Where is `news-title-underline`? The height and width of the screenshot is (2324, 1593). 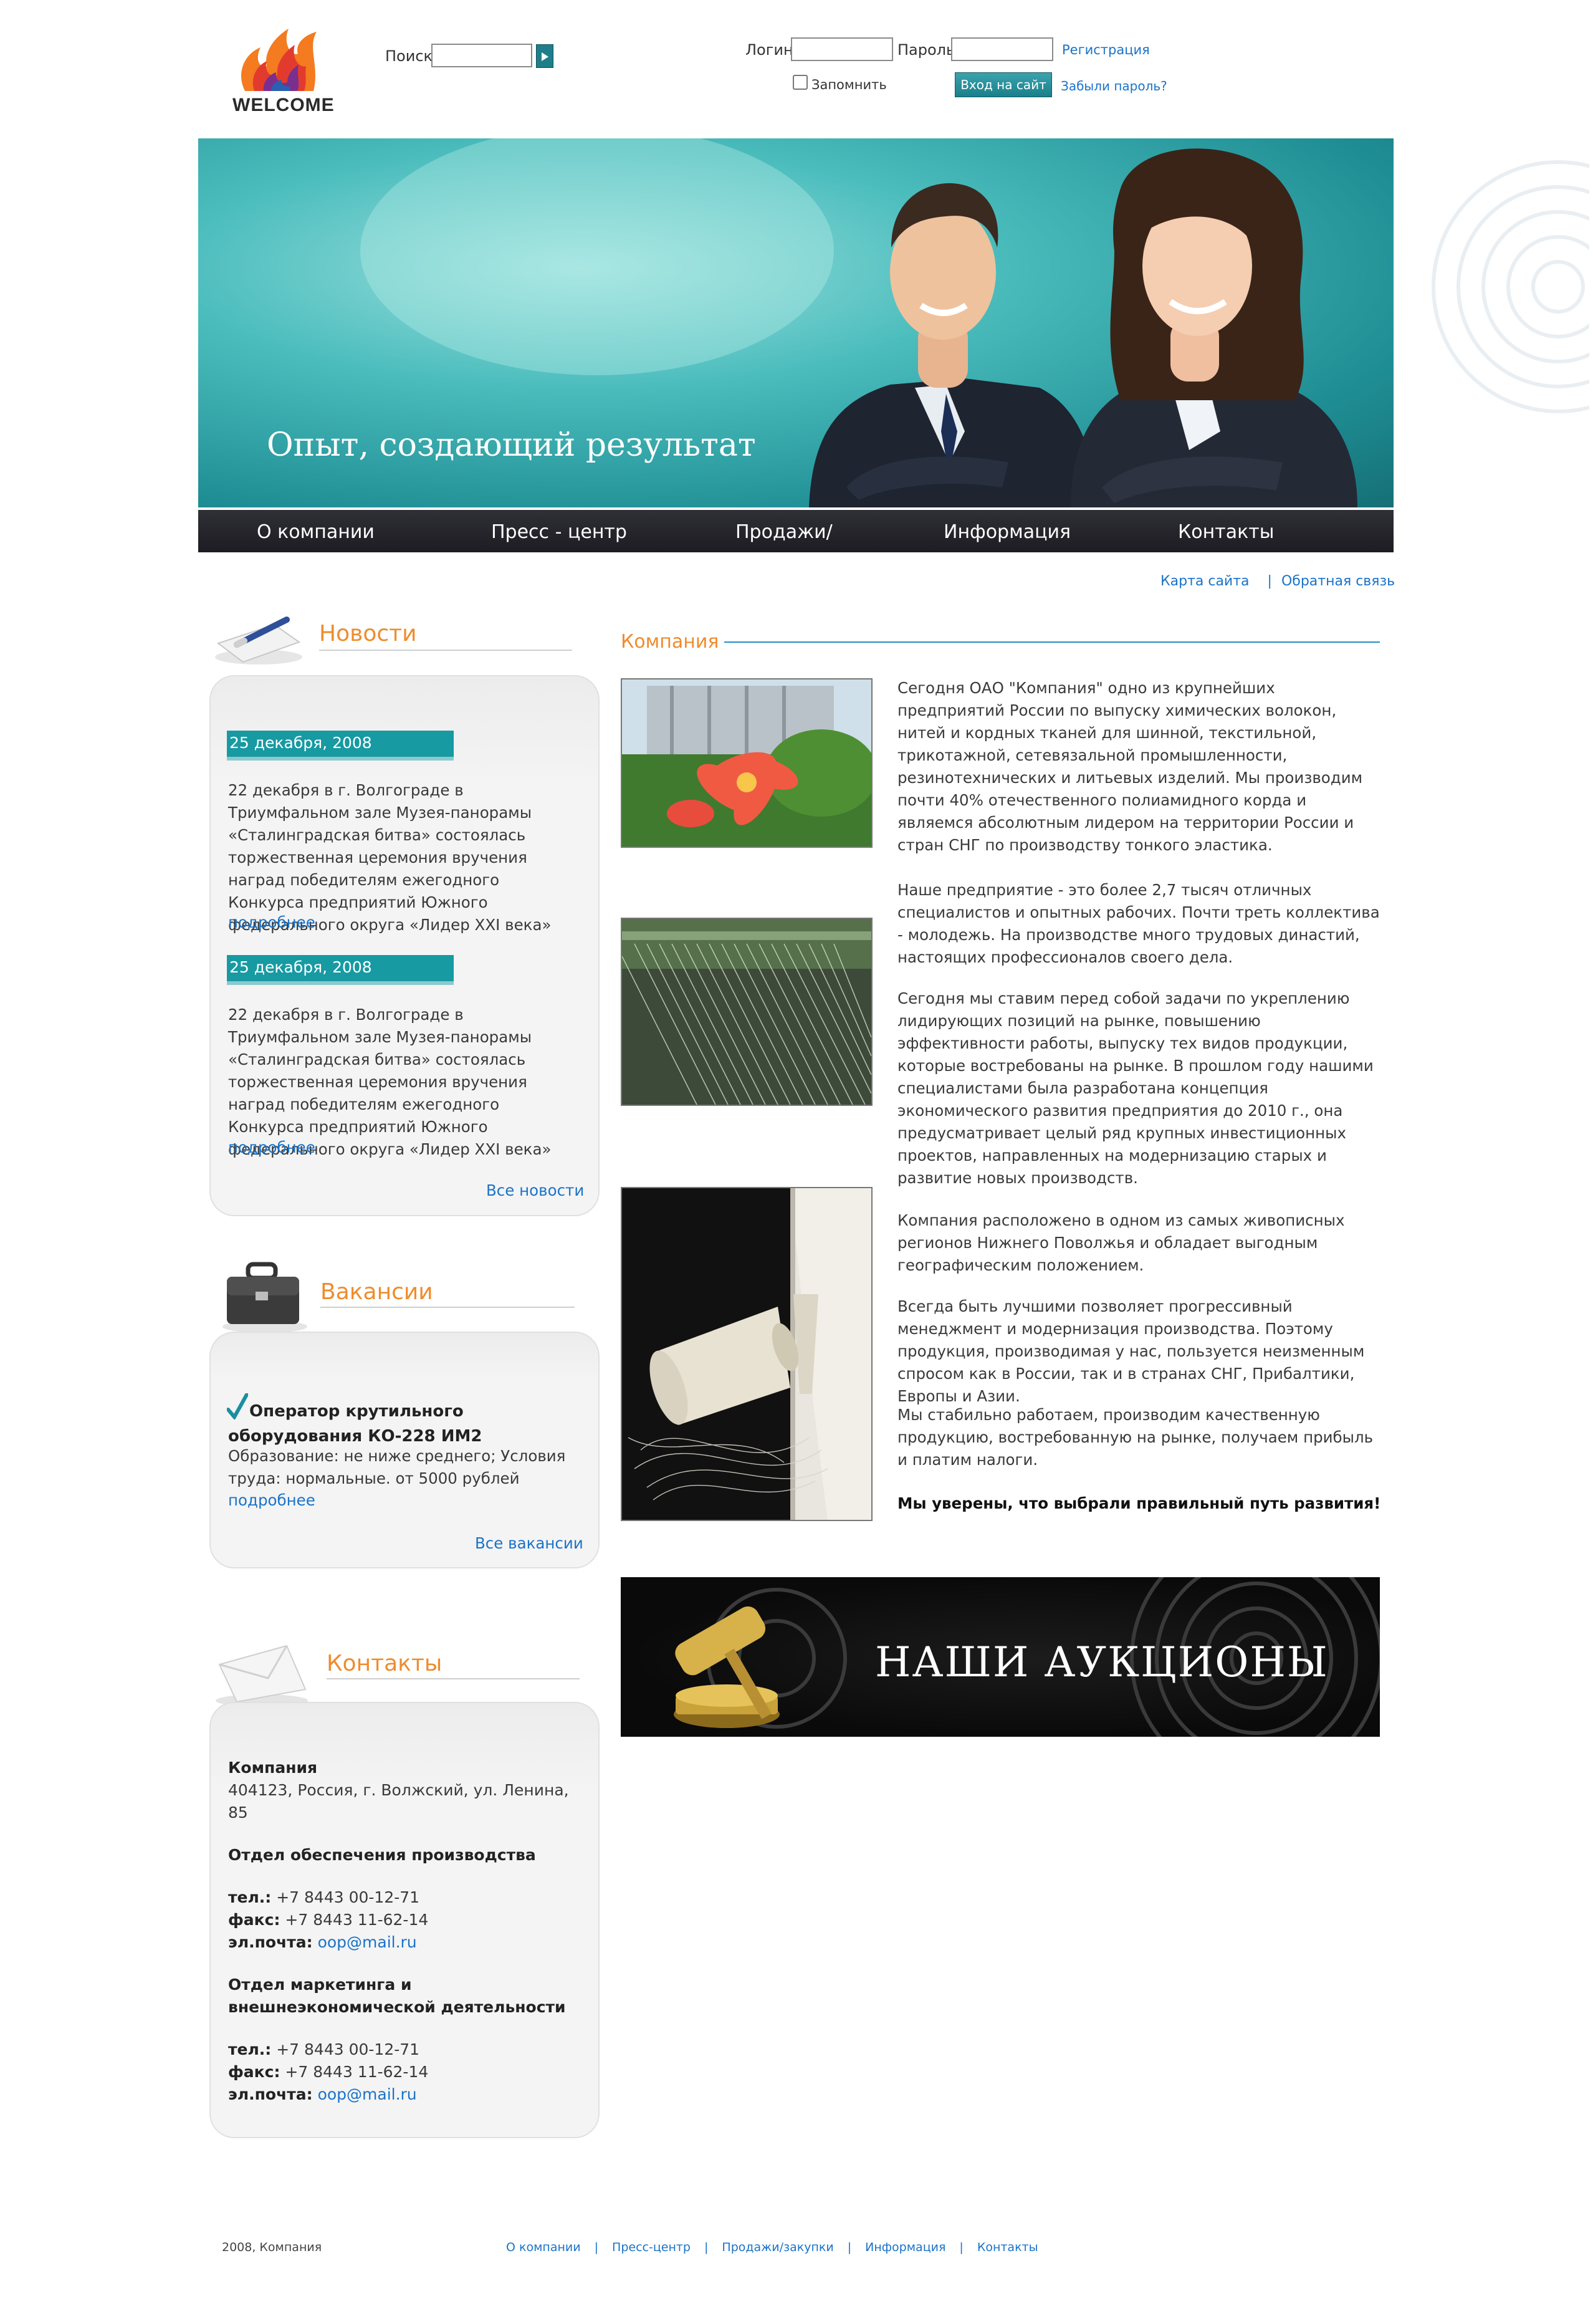
news-title-underline is located at coordinates (445, 650).